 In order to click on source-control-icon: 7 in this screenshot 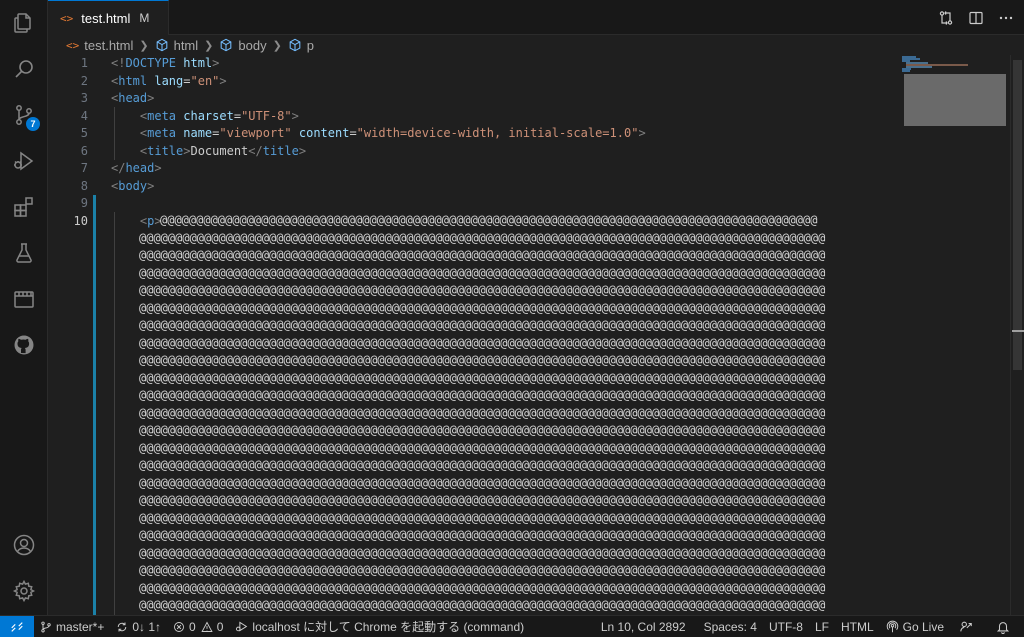, I will do `click(24, 115)`.